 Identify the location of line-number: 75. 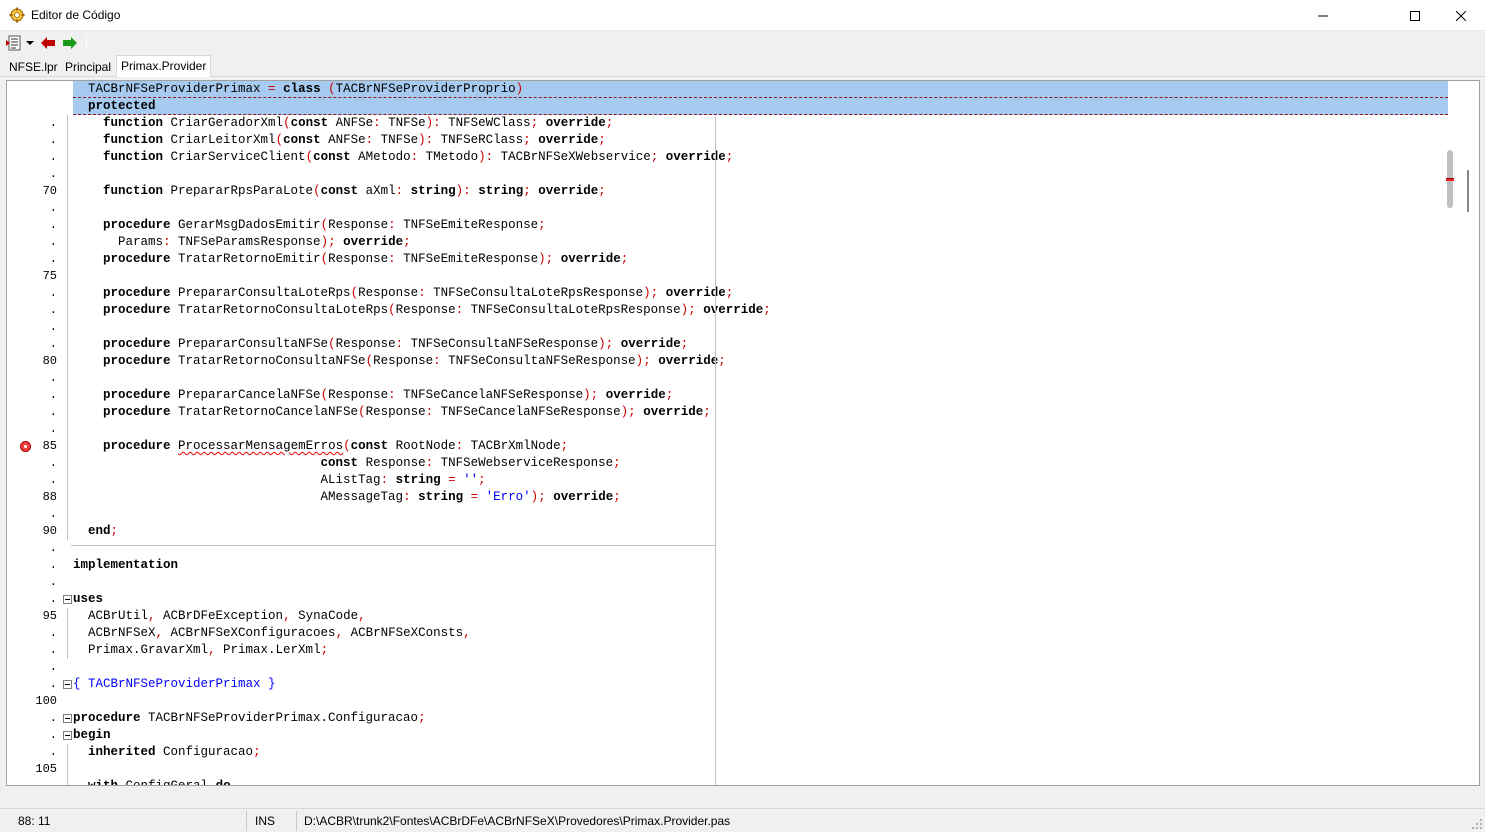
(49, 276).